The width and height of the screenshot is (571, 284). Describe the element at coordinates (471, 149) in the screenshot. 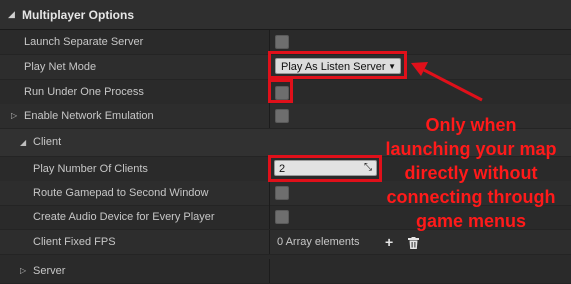

I see `annotation-line: launching your map` at that location.